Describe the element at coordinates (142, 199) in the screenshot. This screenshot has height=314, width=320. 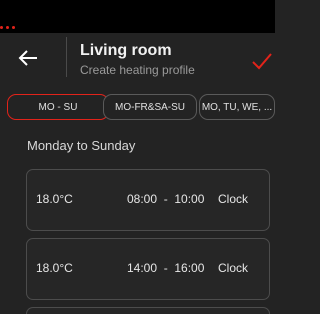
I see `slot-start-time: 08:00` at that location.